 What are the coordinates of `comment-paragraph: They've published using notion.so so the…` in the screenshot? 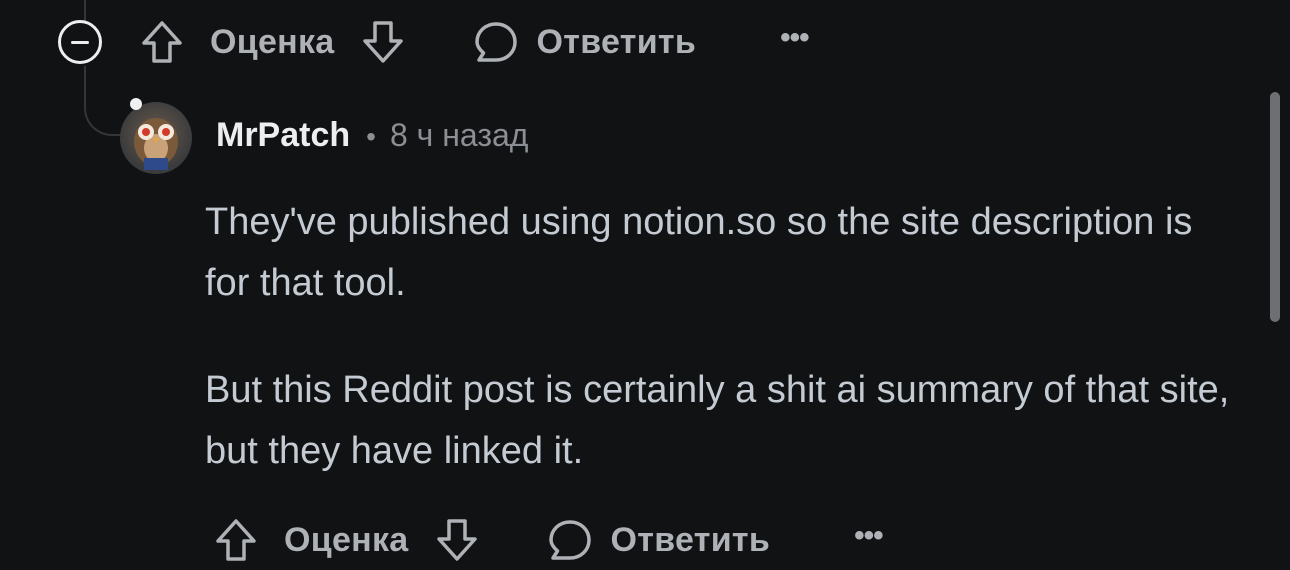 It's located at (699, 252).